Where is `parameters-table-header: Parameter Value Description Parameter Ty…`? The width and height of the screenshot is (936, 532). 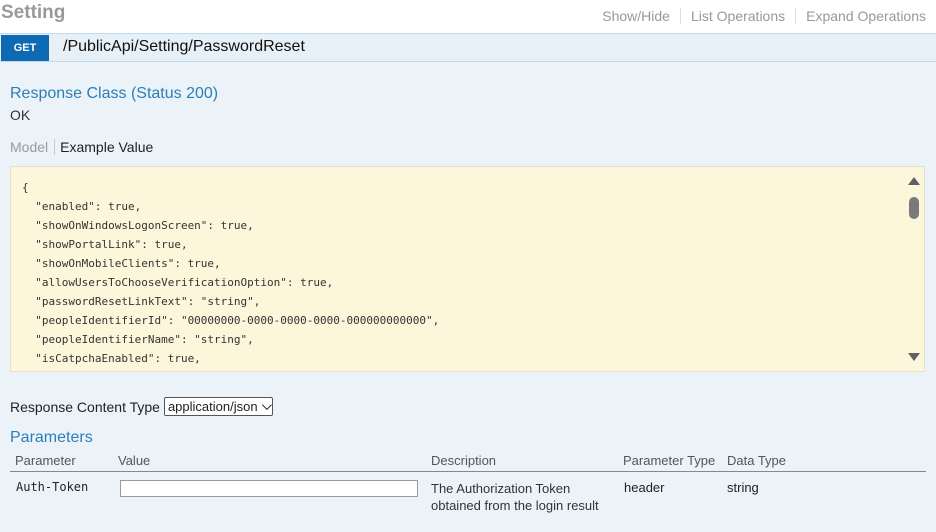
parameters-table-header: Parameter Value Description Parameter Ty… is located at coordinates (468, 462).